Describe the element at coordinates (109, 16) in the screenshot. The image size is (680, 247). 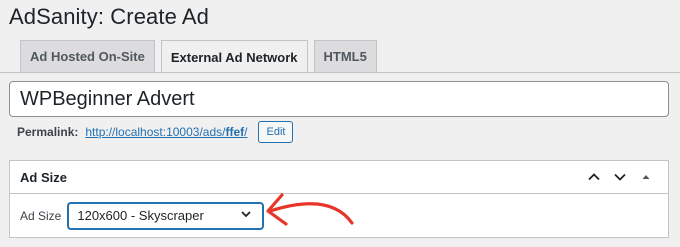
I see `page-title: AdSanity: Create Ad` at that location.